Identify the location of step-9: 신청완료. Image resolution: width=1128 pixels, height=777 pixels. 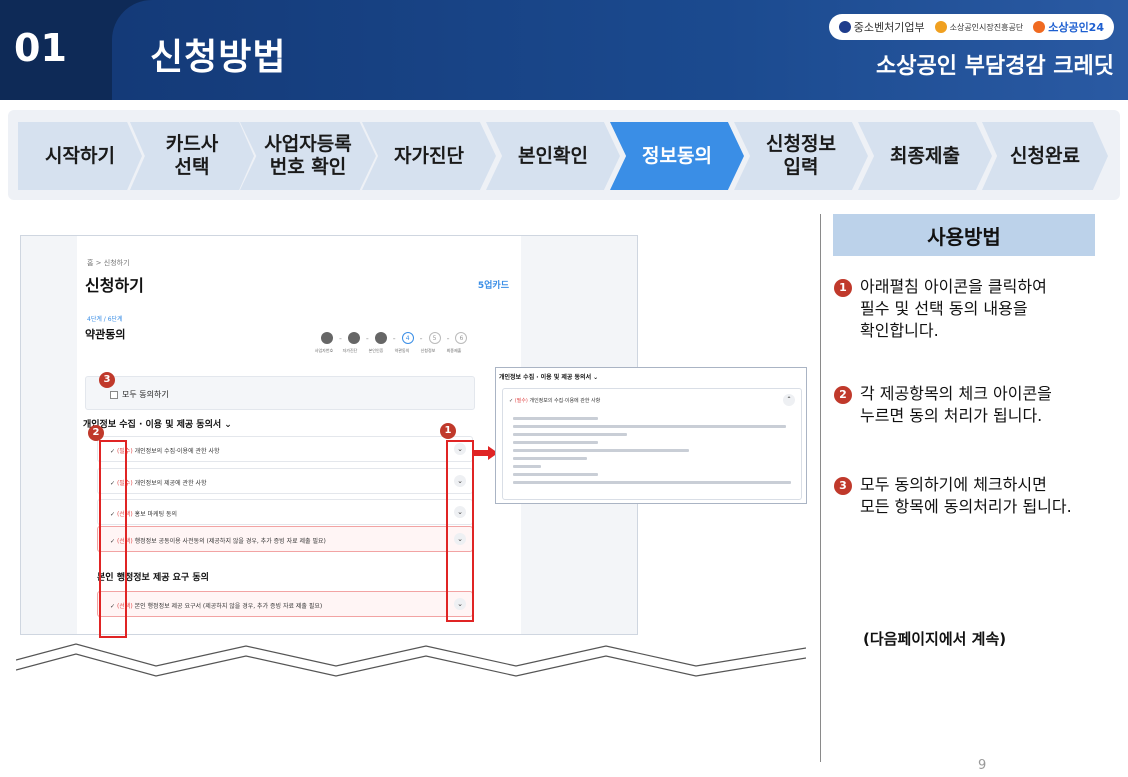
(1045, 156).